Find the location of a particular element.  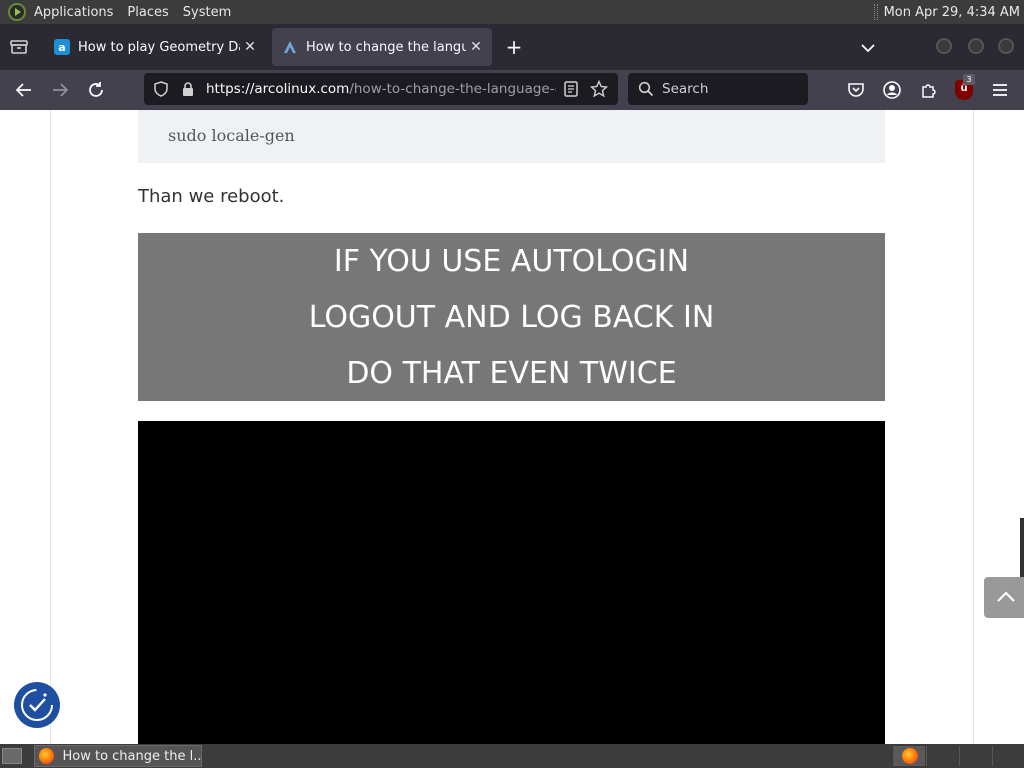

extensions-puzzle-icon is located at coordinates (929, 90).